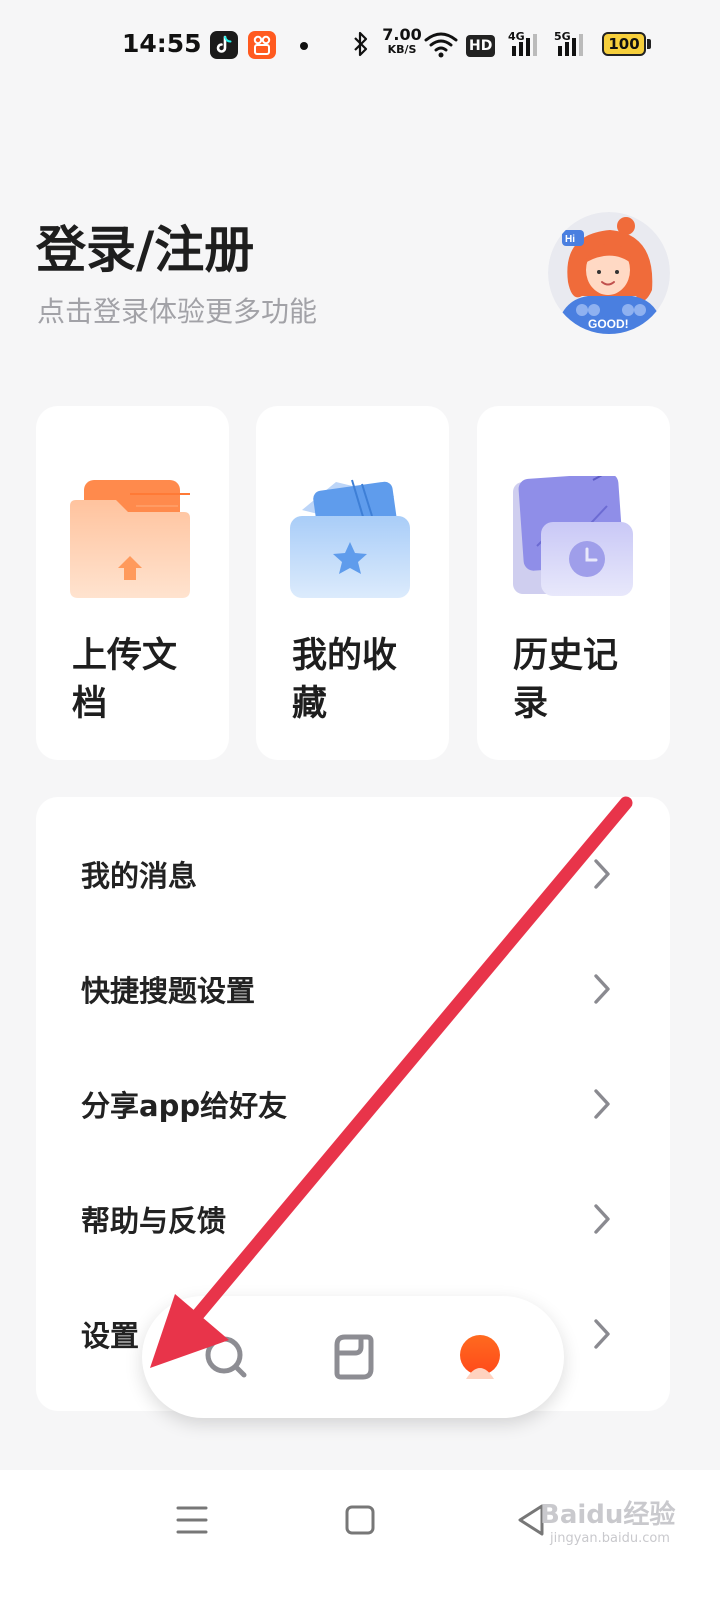 The width and height of the screenshot is (720, 1600). Describe the element at coordinates (177, 310) in the screenshot. I see `login-subtitle: 点击登录体验更多功能` at that location.